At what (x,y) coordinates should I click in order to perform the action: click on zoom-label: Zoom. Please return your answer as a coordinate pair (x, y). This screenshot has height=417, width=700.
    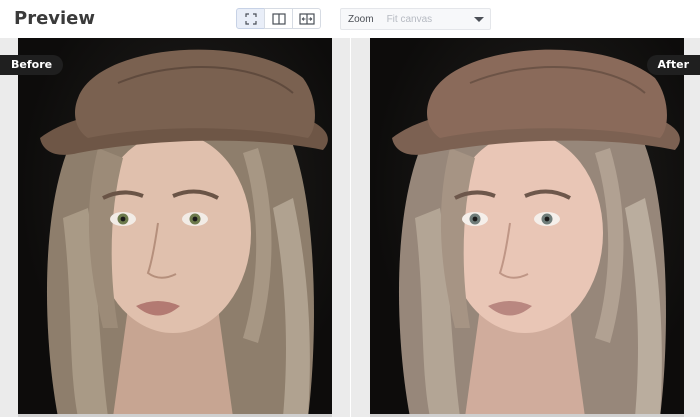
    Looking at the image, I should click on (361, 19).